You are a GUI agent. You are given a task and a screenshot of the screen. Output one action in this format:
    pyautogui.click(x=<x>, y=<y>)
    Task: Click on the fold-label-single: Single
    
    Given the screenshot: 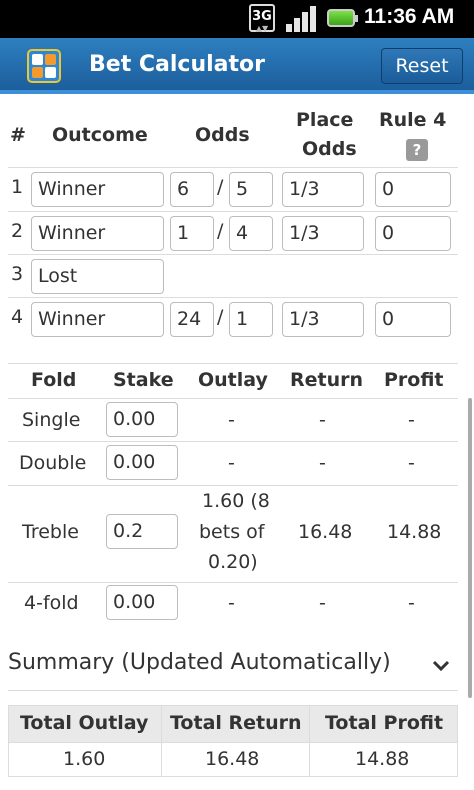 What is the action you would take?
    pyautogui.click(x=51, y=420)
    